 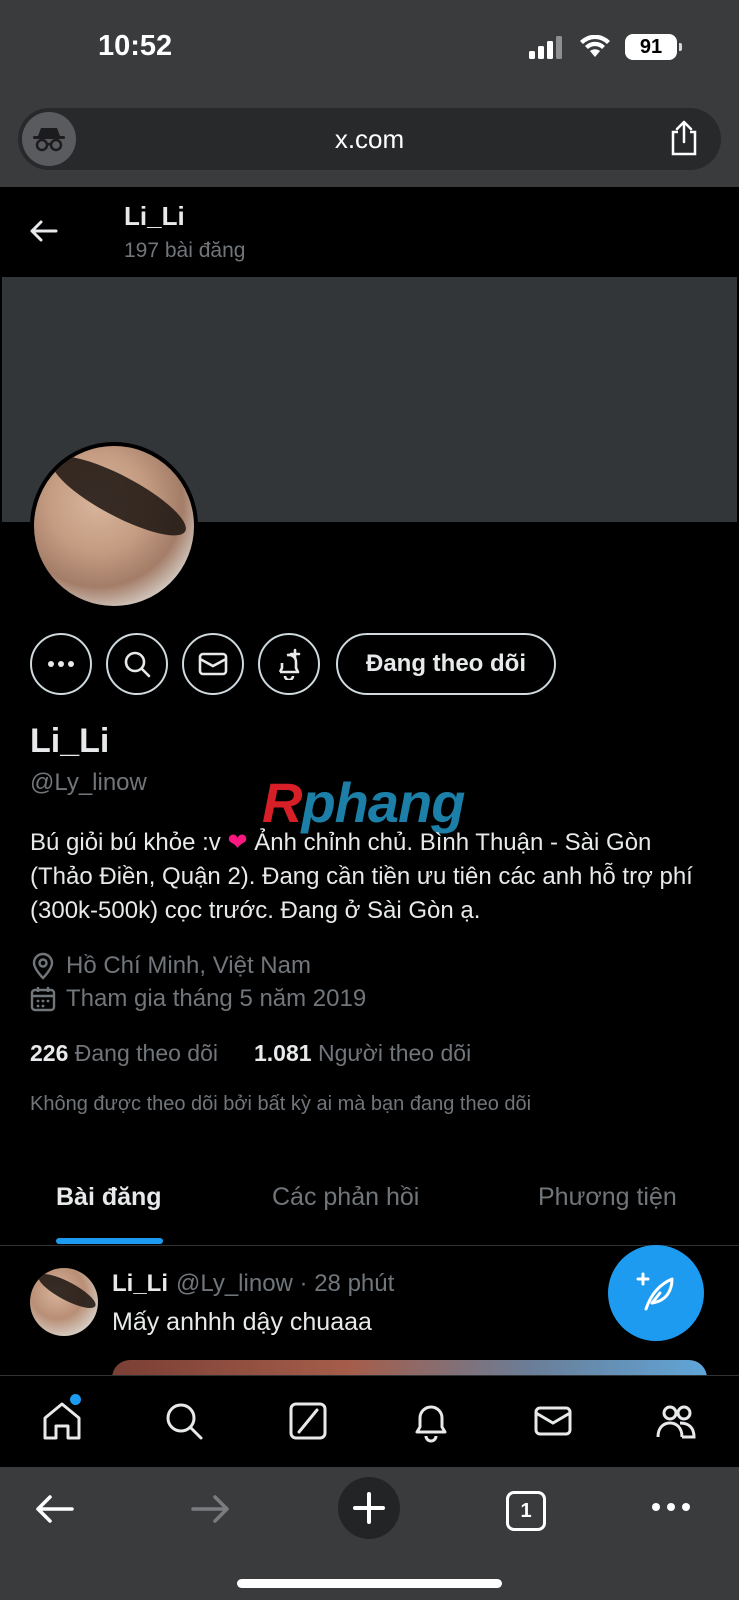 I want to click on bell-plus-icon, so click(x=289, y=664).